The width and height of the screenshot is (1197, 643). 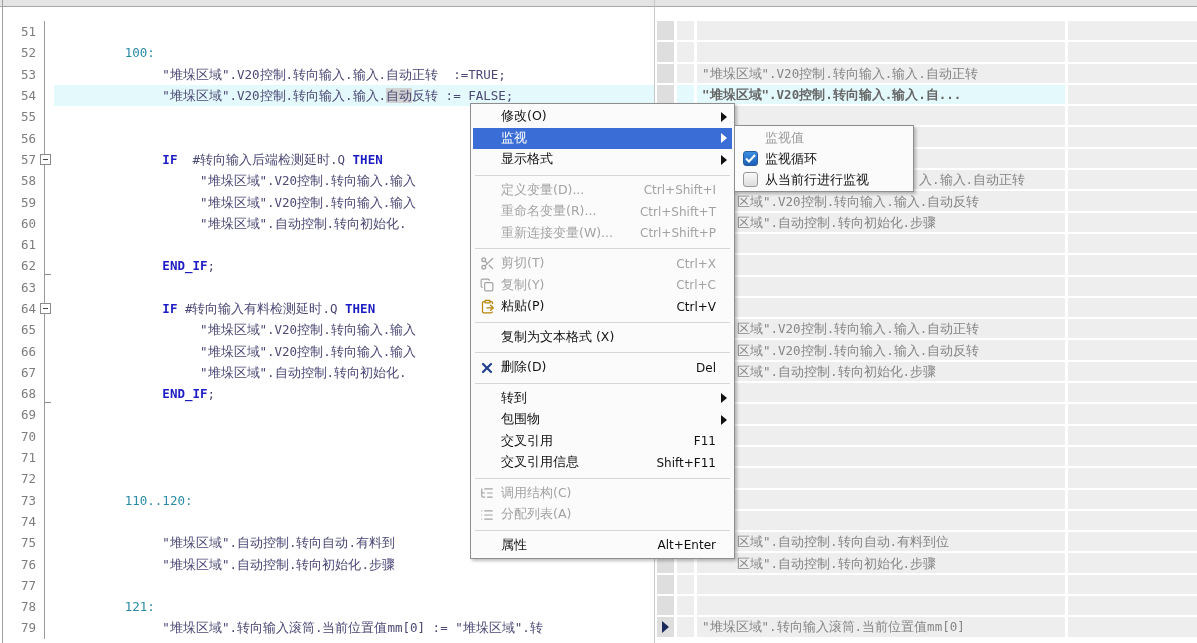 What do you see at coordinates (27, 202) in the screenshot?
I see `line-number: 59` at bounding box center [27, 202].